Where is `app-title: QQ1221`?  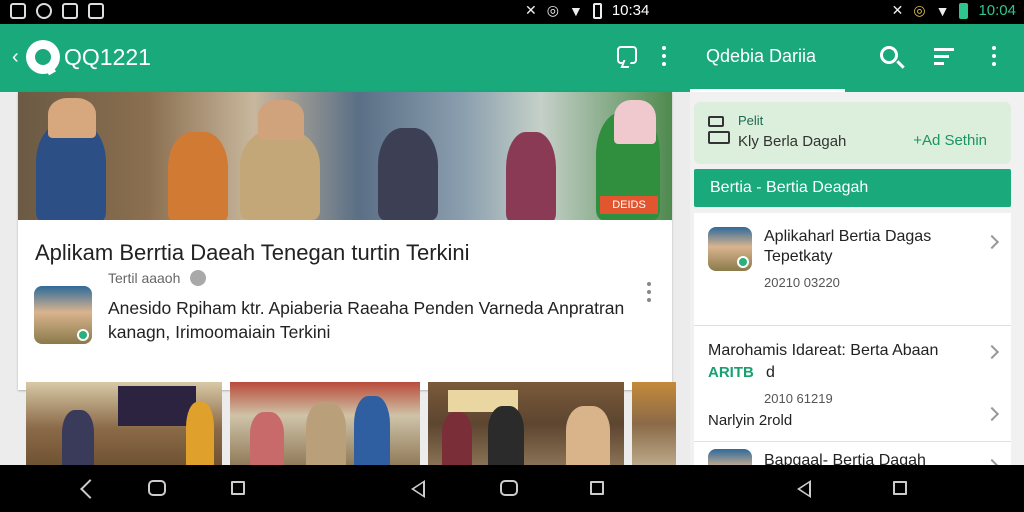
app-title: QQ1221 is located at coordinates (107, 57).